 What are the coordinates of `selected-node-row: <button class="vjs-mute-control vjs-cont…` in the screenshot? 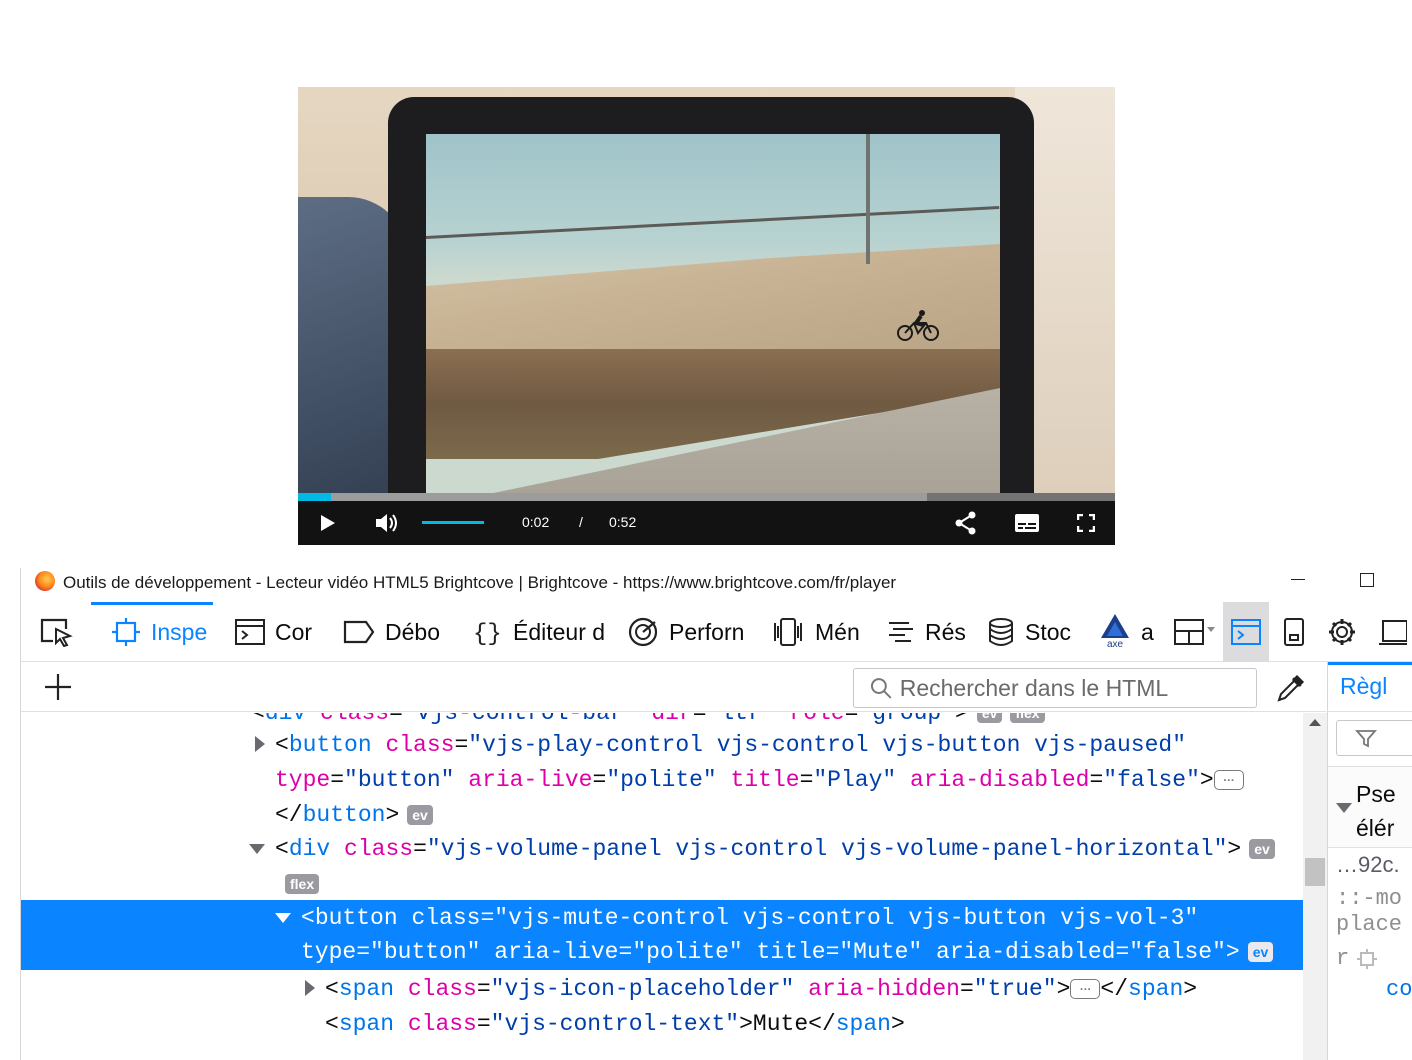 It's located at (662, 935).